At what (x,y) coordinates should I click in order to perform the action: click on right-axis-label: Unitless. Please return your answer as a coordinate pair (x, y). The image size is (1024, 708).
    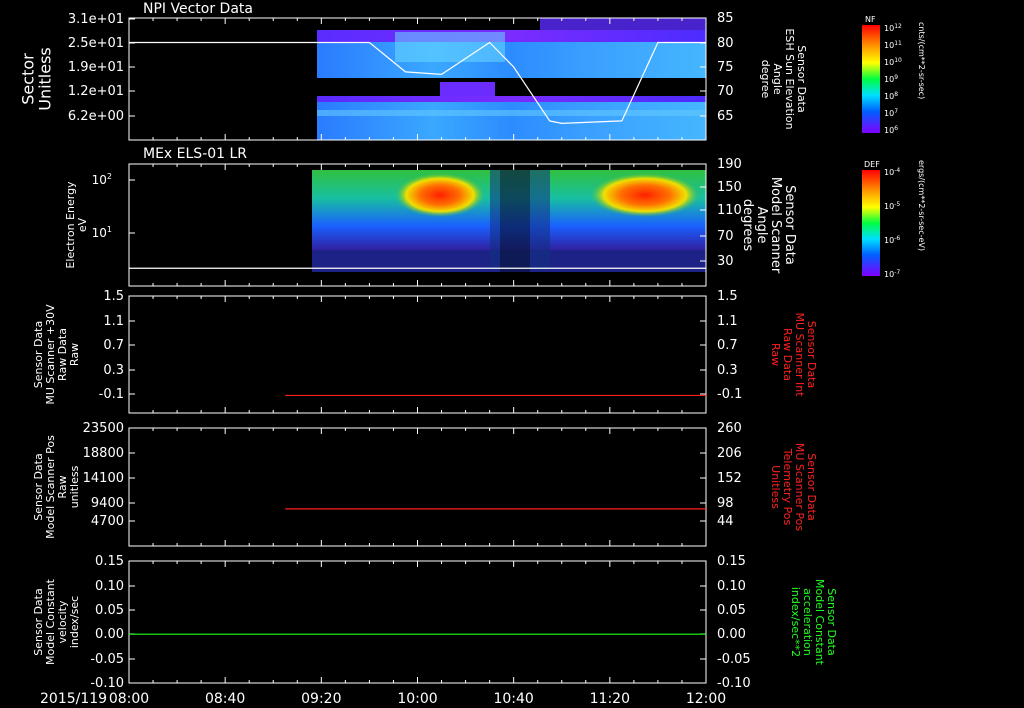
    Looking at the image, I should click on (775, 487).